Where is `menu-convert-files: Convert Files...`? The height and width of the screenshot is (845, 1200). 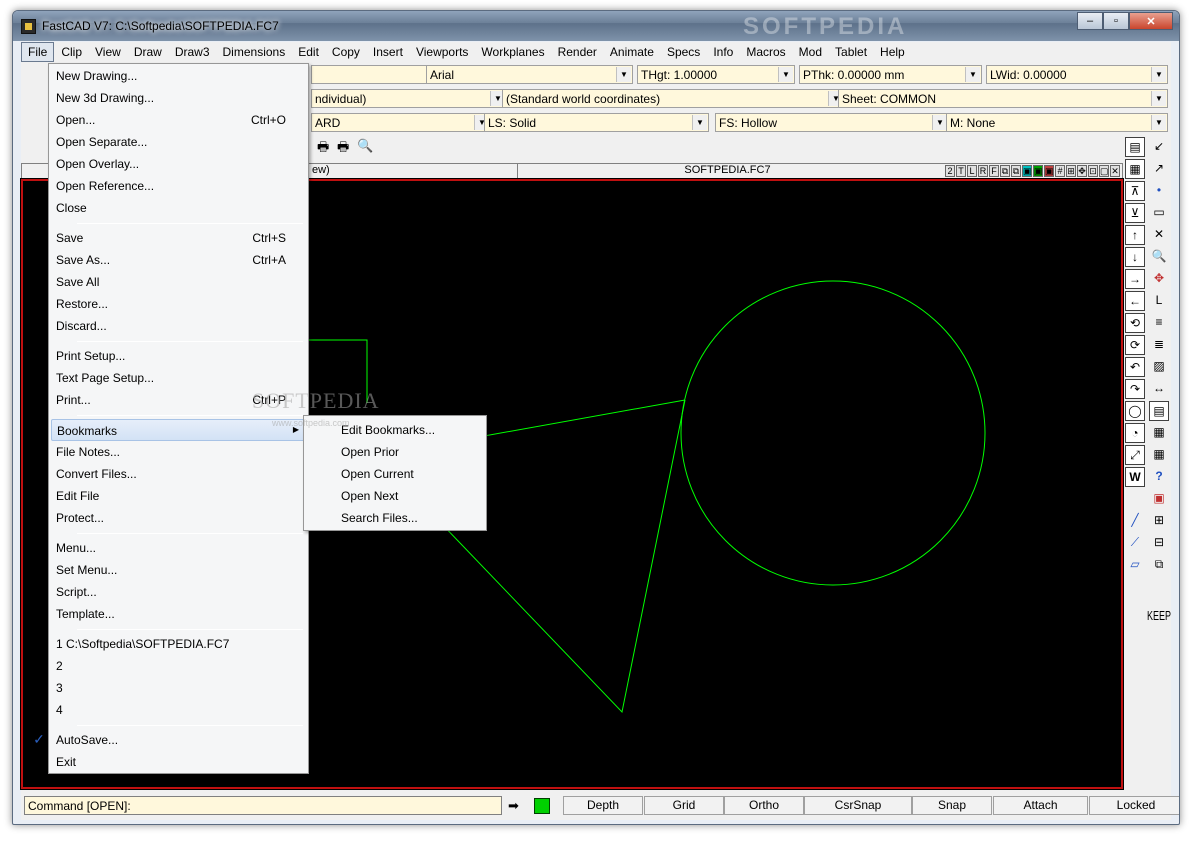
menu-convert-files: Convert Files... is located at coordinates (178, 474).